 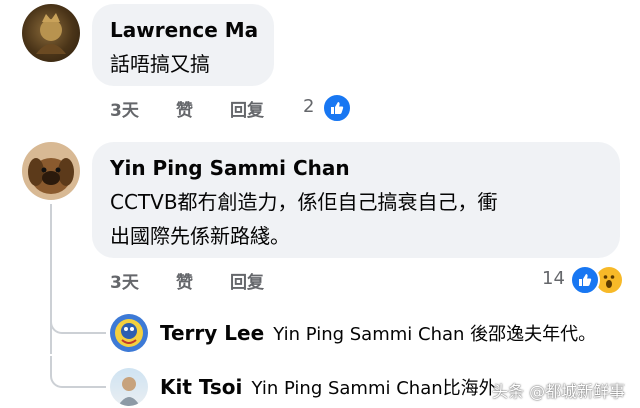 I want to click on avatar-yin-ping-sammi-chan, so click(x=51, y=171).